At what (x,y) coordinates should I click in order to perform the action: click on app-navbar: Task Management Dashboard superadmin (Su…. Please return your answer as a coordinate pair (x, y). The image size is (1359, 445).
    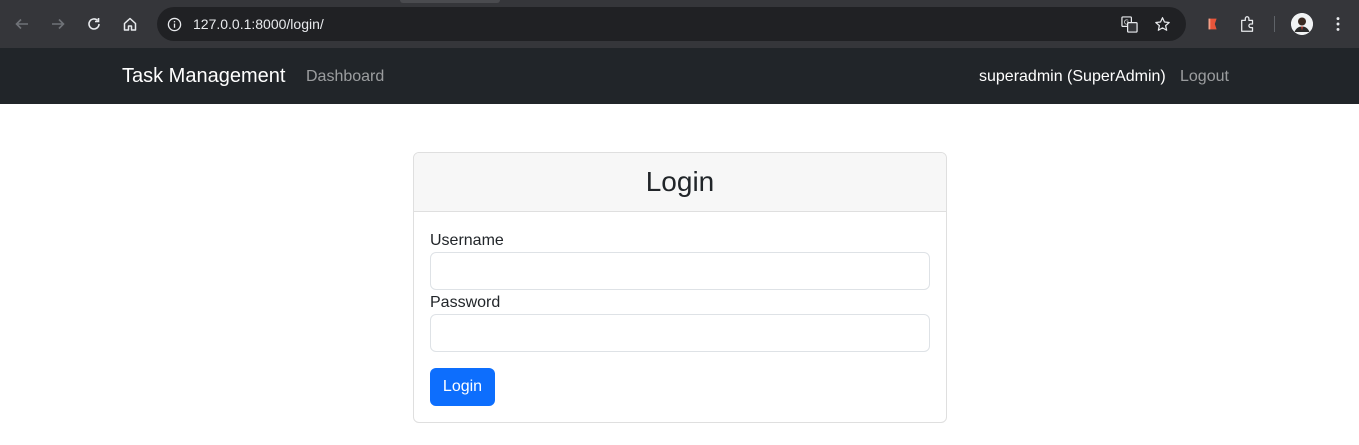
    Looking at the image, I should click on (679, 76).